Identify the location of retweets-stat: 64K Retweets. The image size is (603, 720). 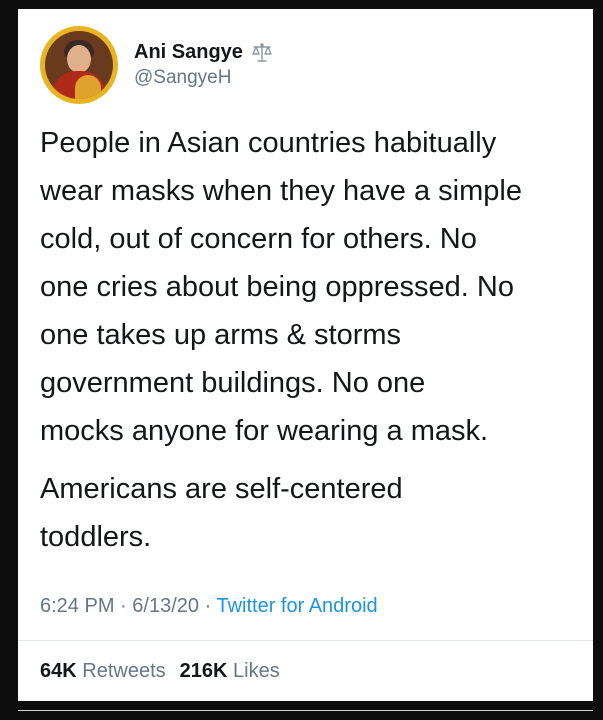
(103, 671).